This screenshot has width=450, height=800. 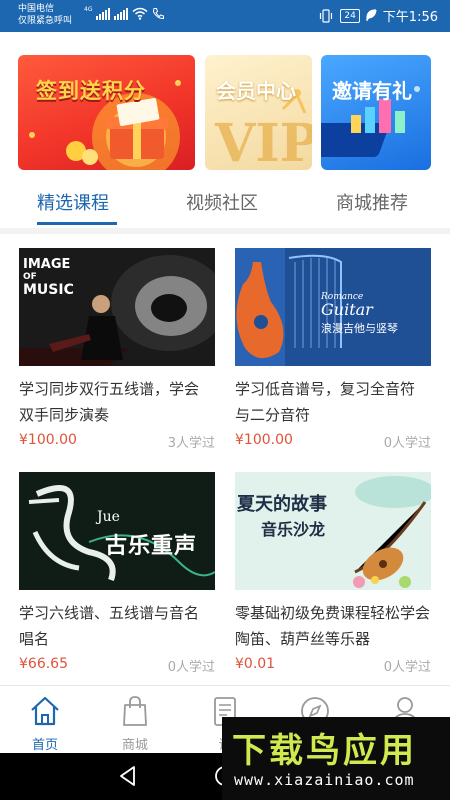 What do you see at coordinates (324, 780) in the screenshot?
I see `watermark-url: www.xiazainiao.com` at bounding box center [324, 780].